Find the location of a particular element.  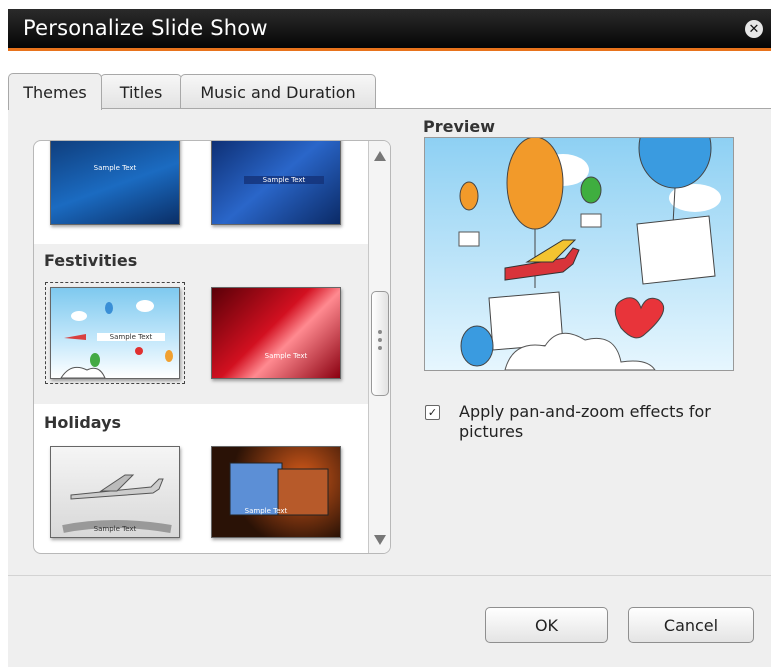

footer-divider is located at coordinates (389, 575).